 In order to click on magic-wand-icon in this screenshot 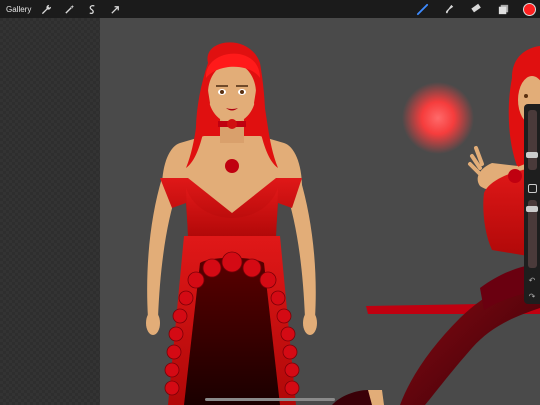, I will do `click(69, 9)`.